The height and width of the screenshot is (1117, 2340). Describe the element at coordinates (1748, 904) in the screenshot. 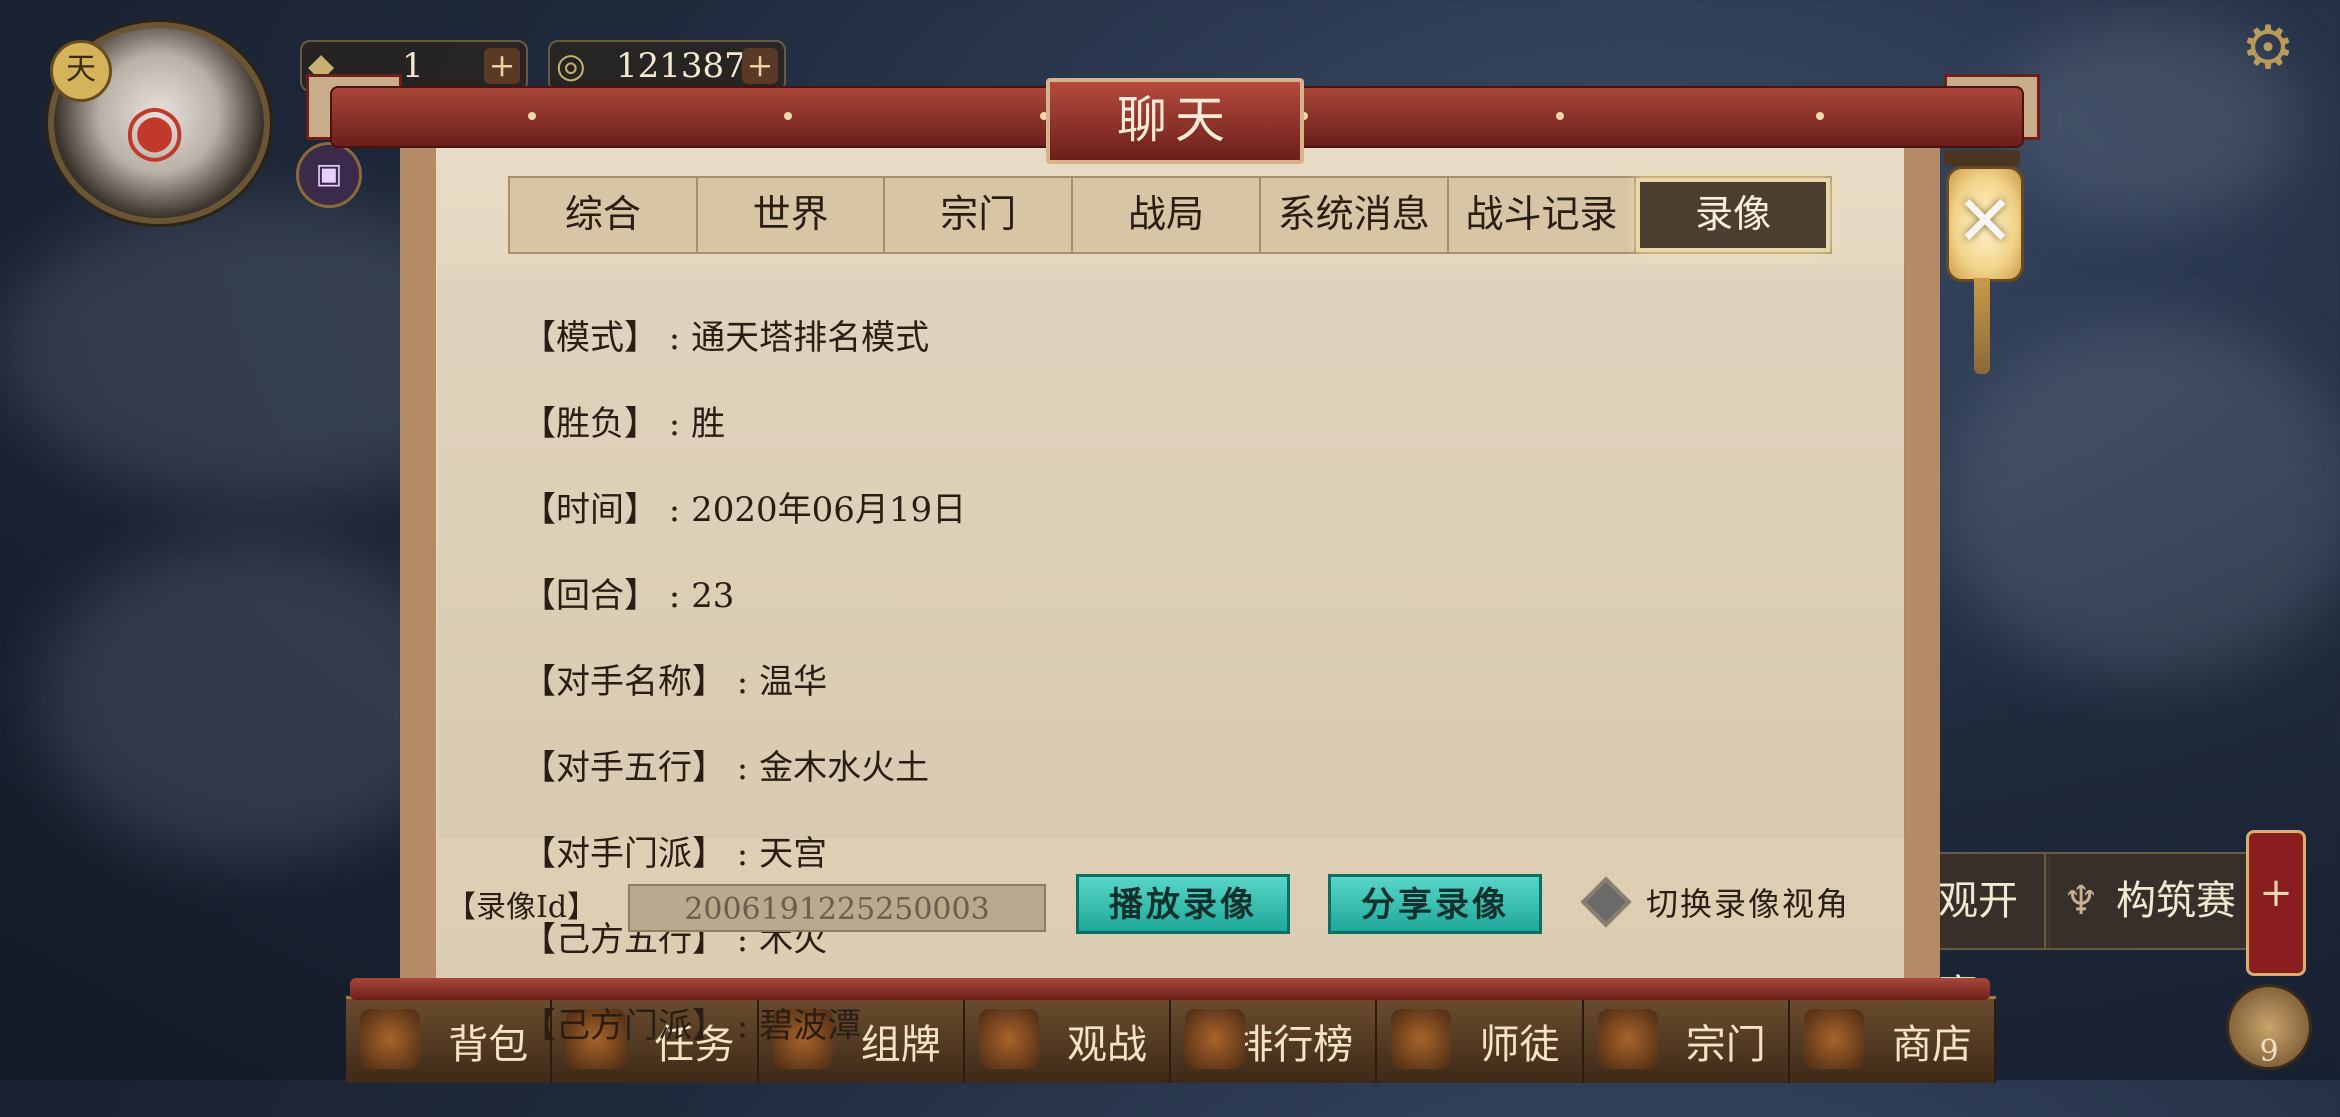

I see `switch-view-label: 切换录像视角` at that location.